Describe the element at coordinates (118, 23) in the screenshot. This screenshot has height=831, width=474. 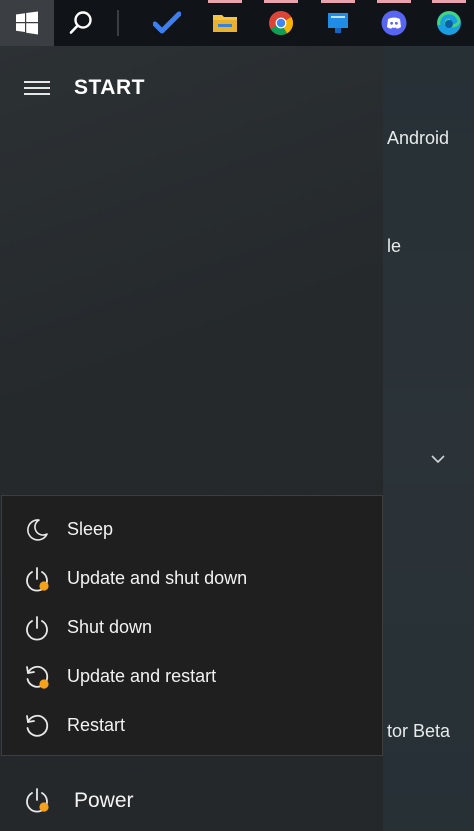
I see `taskbar-separator` at that location.